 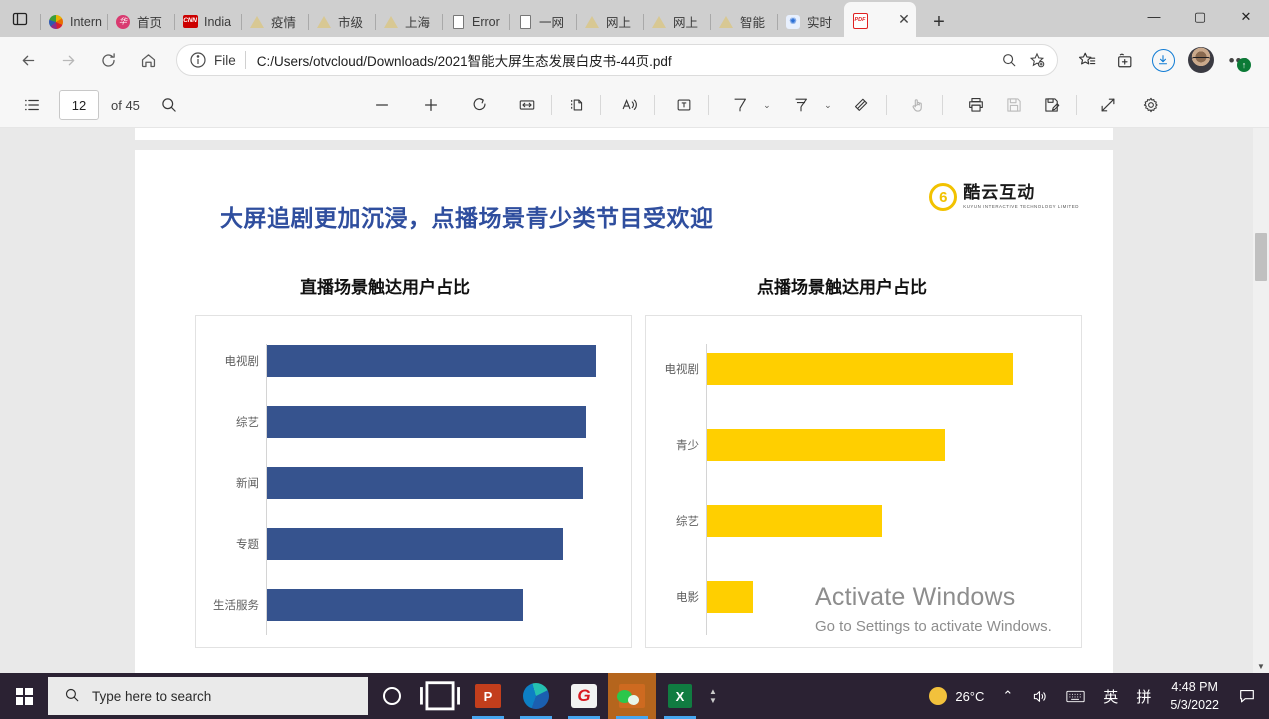 What do you see at coordinates (938, 696) in the screenshot?
I see `sun-icon` at bounding box center [938, 696].